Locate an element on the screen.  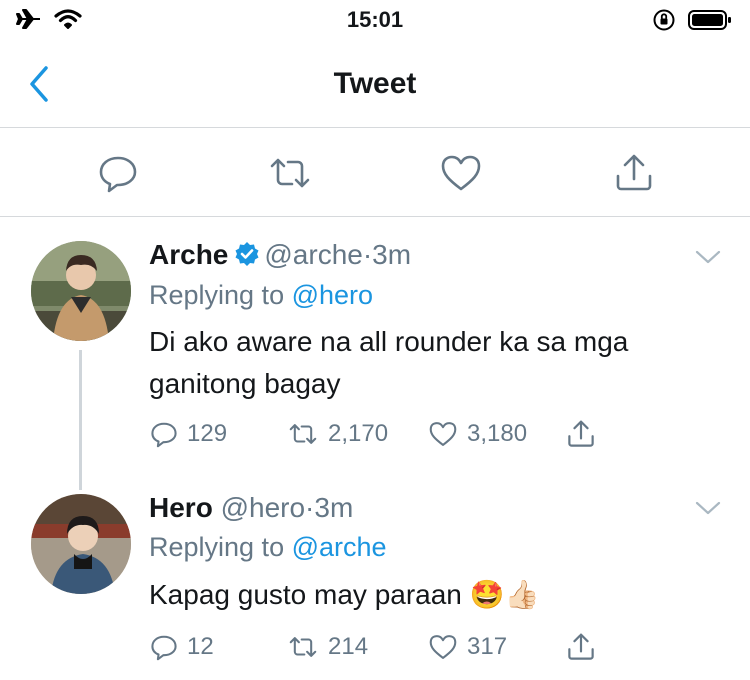
display-name: Hero is located at coordinates (181, 507).